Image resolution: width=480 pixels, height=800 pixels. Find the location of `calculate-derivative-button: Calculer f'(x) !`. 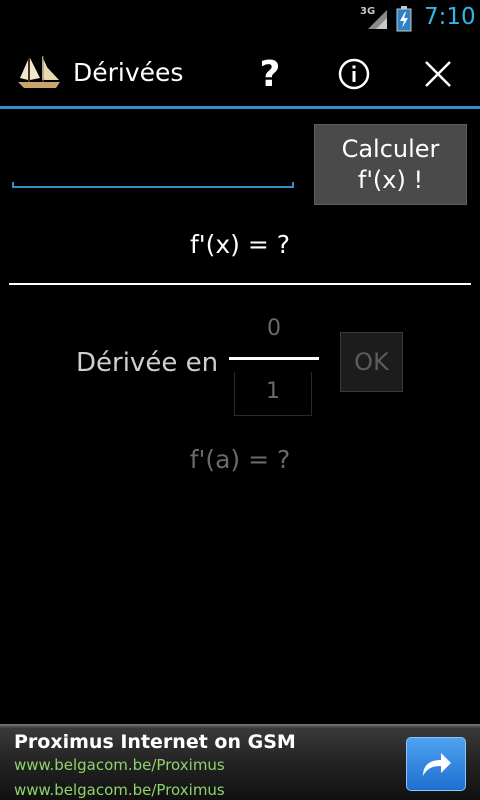

calculate-derivative-button: Calculer f'(x) ! is located at coordinates (390, 164).